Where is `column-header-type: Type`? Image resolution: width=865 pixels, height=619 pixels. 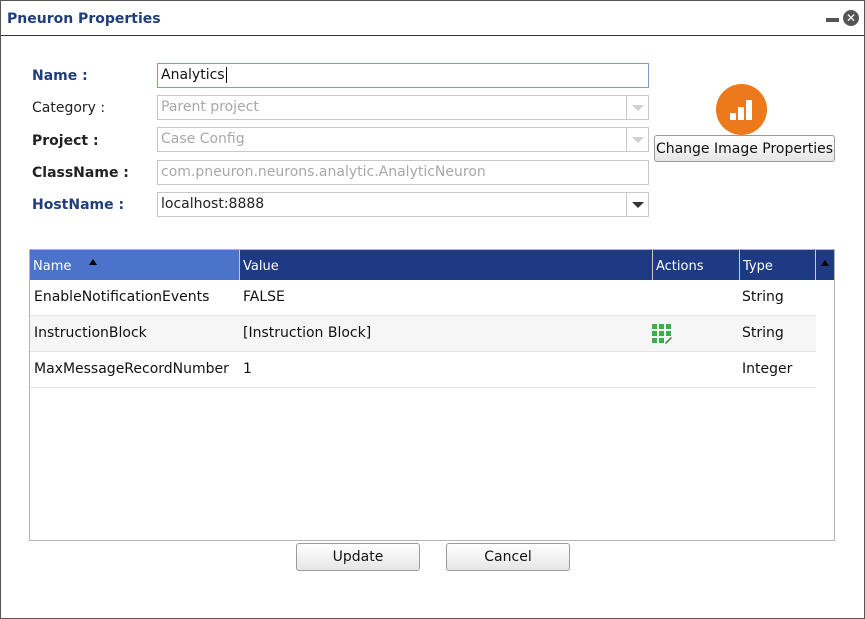
column-header-type: Type is located at coordinates (778, 265).